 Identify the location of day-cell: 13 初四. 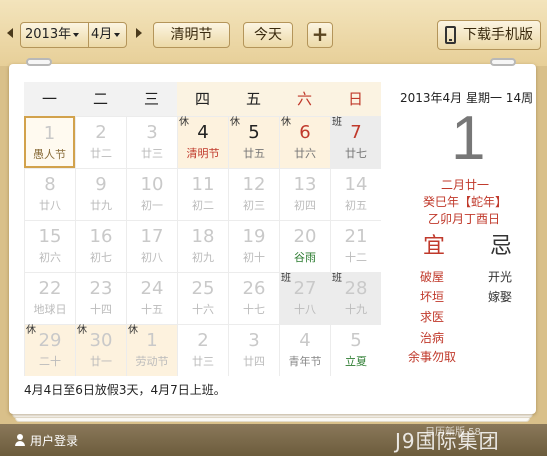
(304, 194).